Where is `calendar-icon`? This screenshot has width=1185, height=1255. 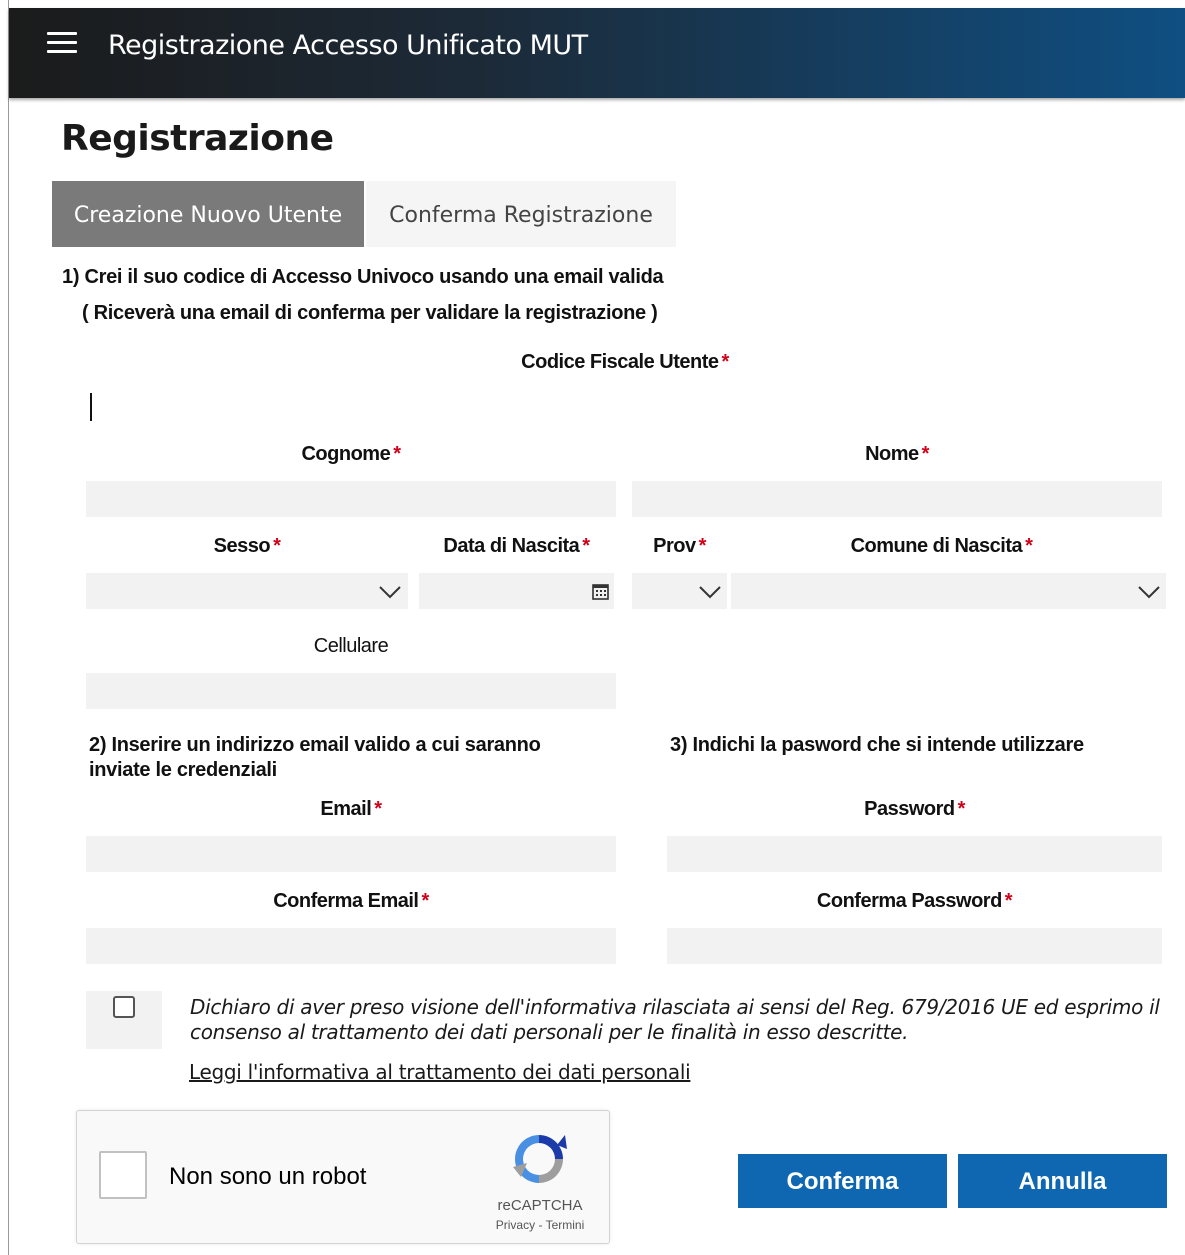
calendar-icon is located at coordinates (600, 591).